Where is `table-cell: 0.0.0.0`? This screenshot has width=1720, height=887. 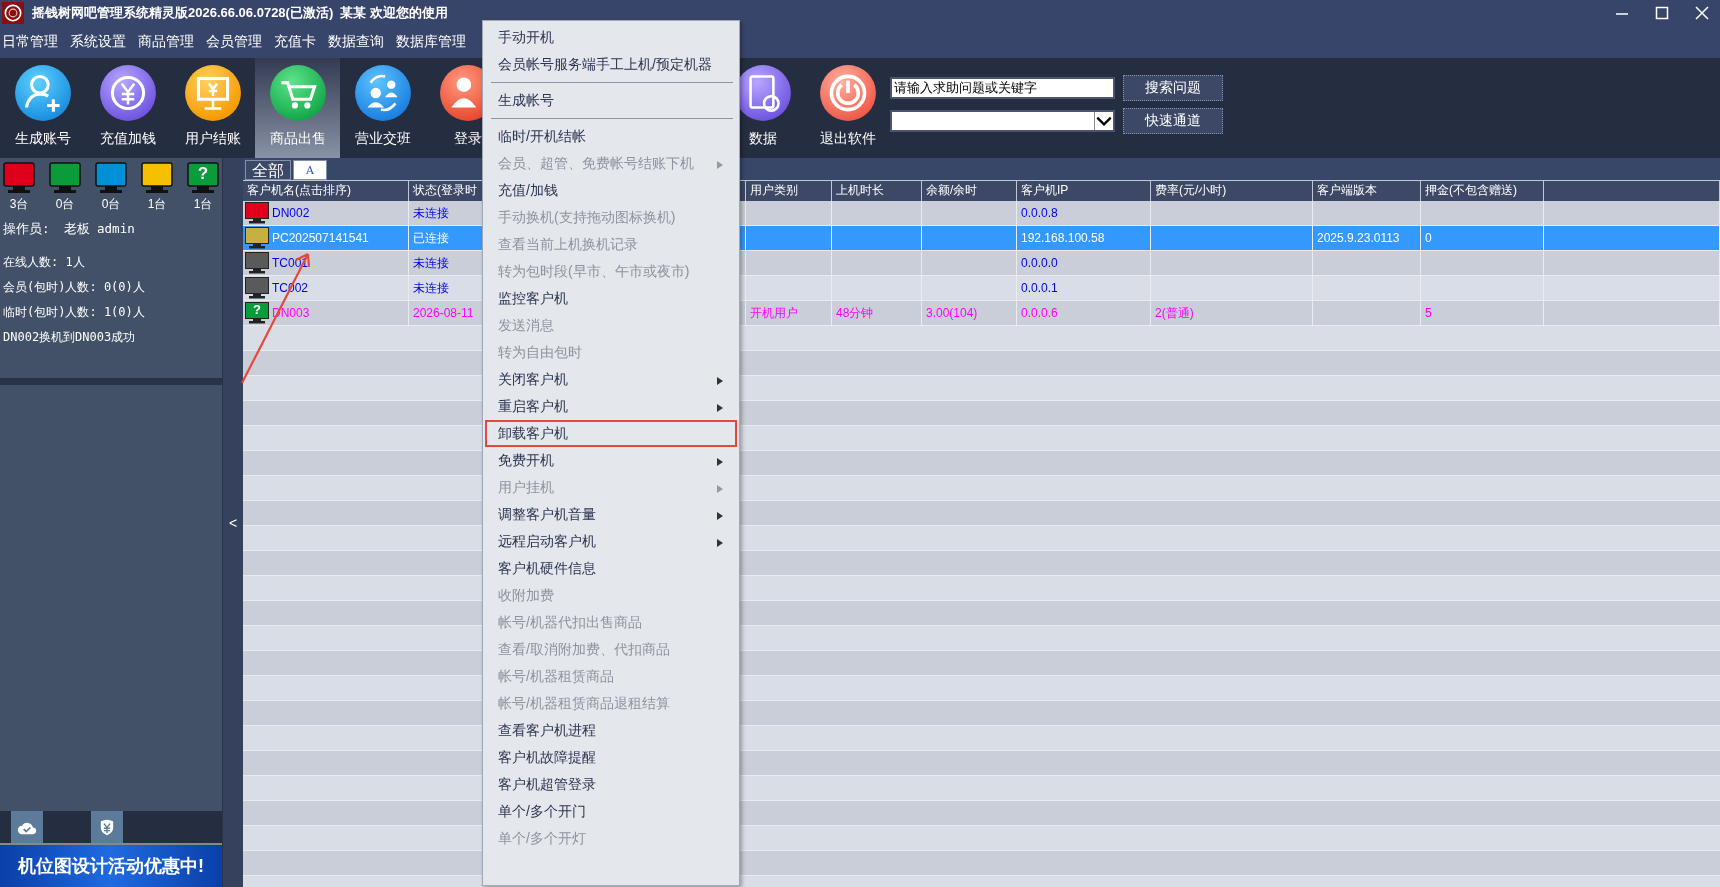 table-cell: 0.0.0.0 is located at coordinates (1039, 263).